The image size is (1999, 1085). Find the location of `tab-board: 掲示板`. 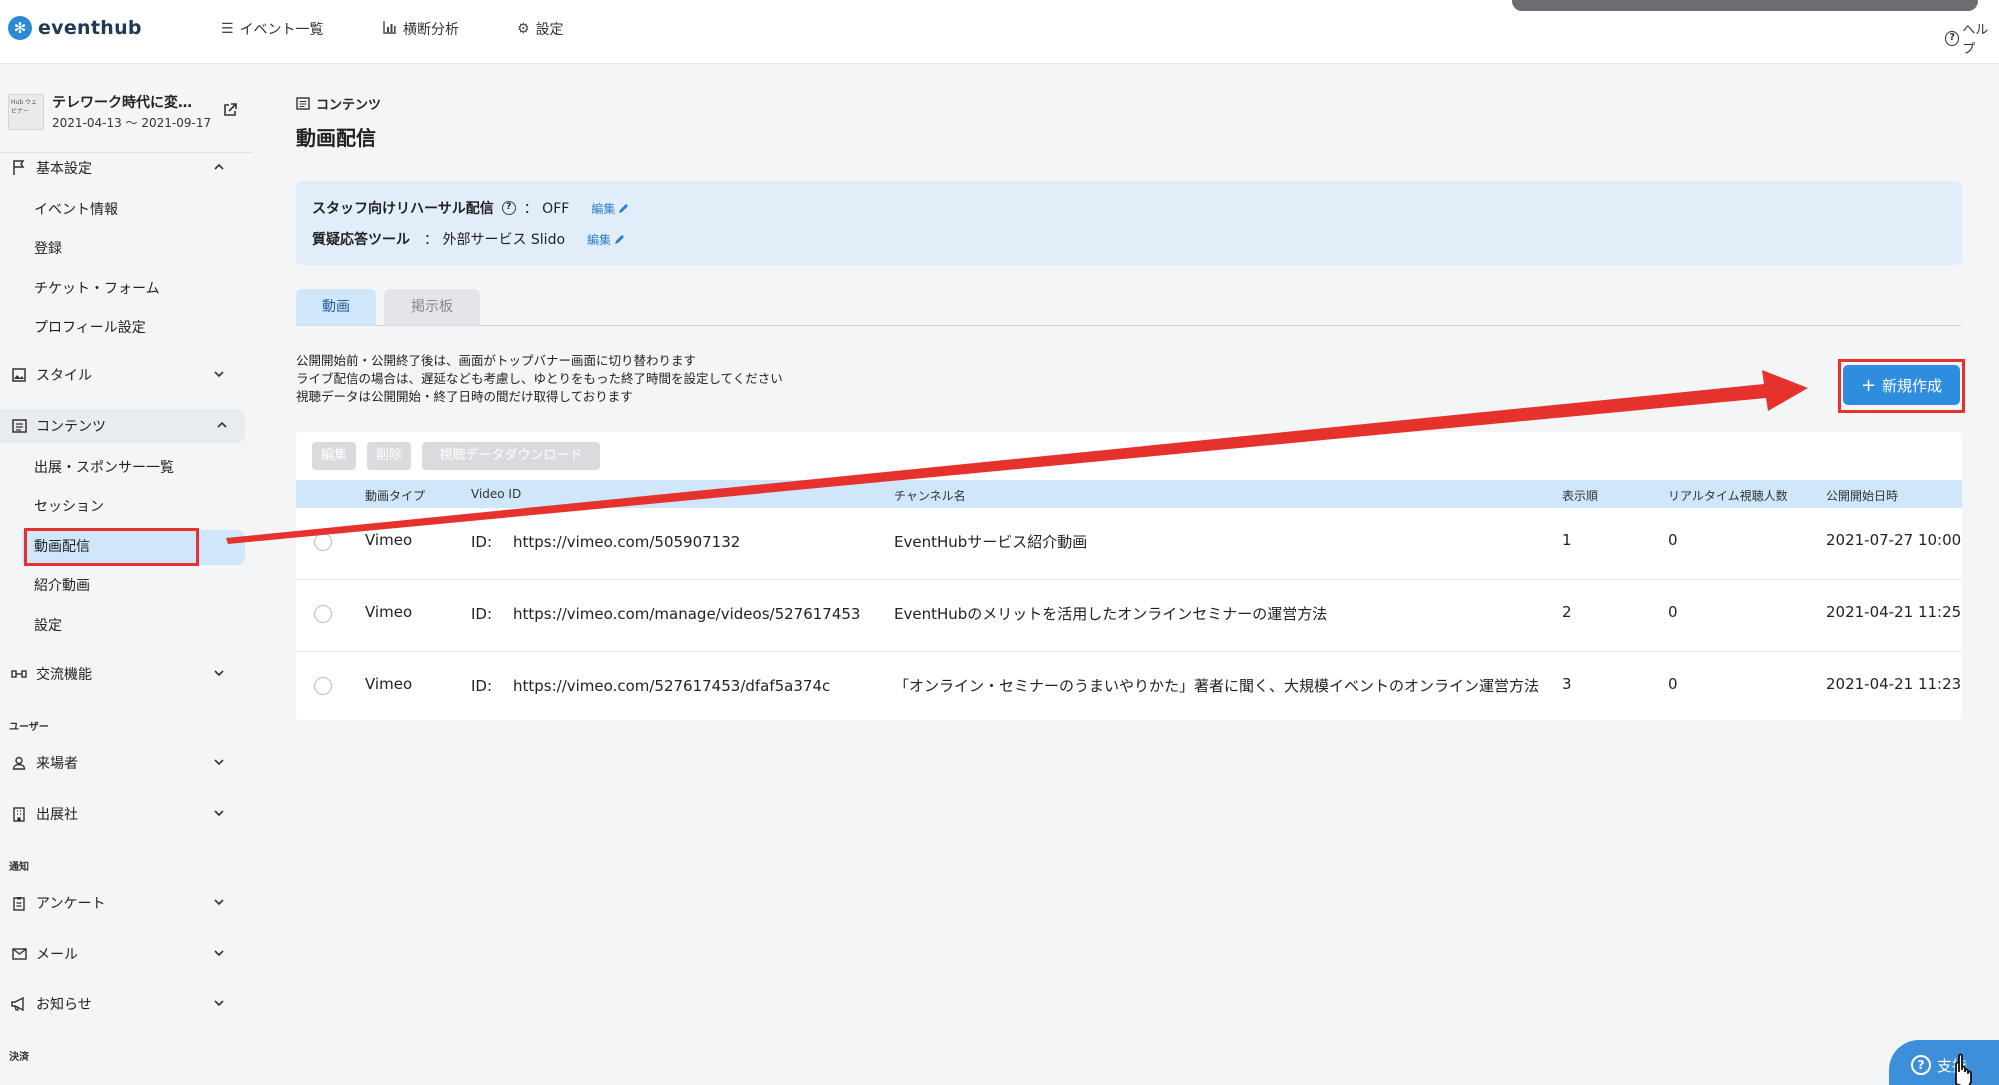

tab-board: 掲示板 is located at coordinates (432, 307).